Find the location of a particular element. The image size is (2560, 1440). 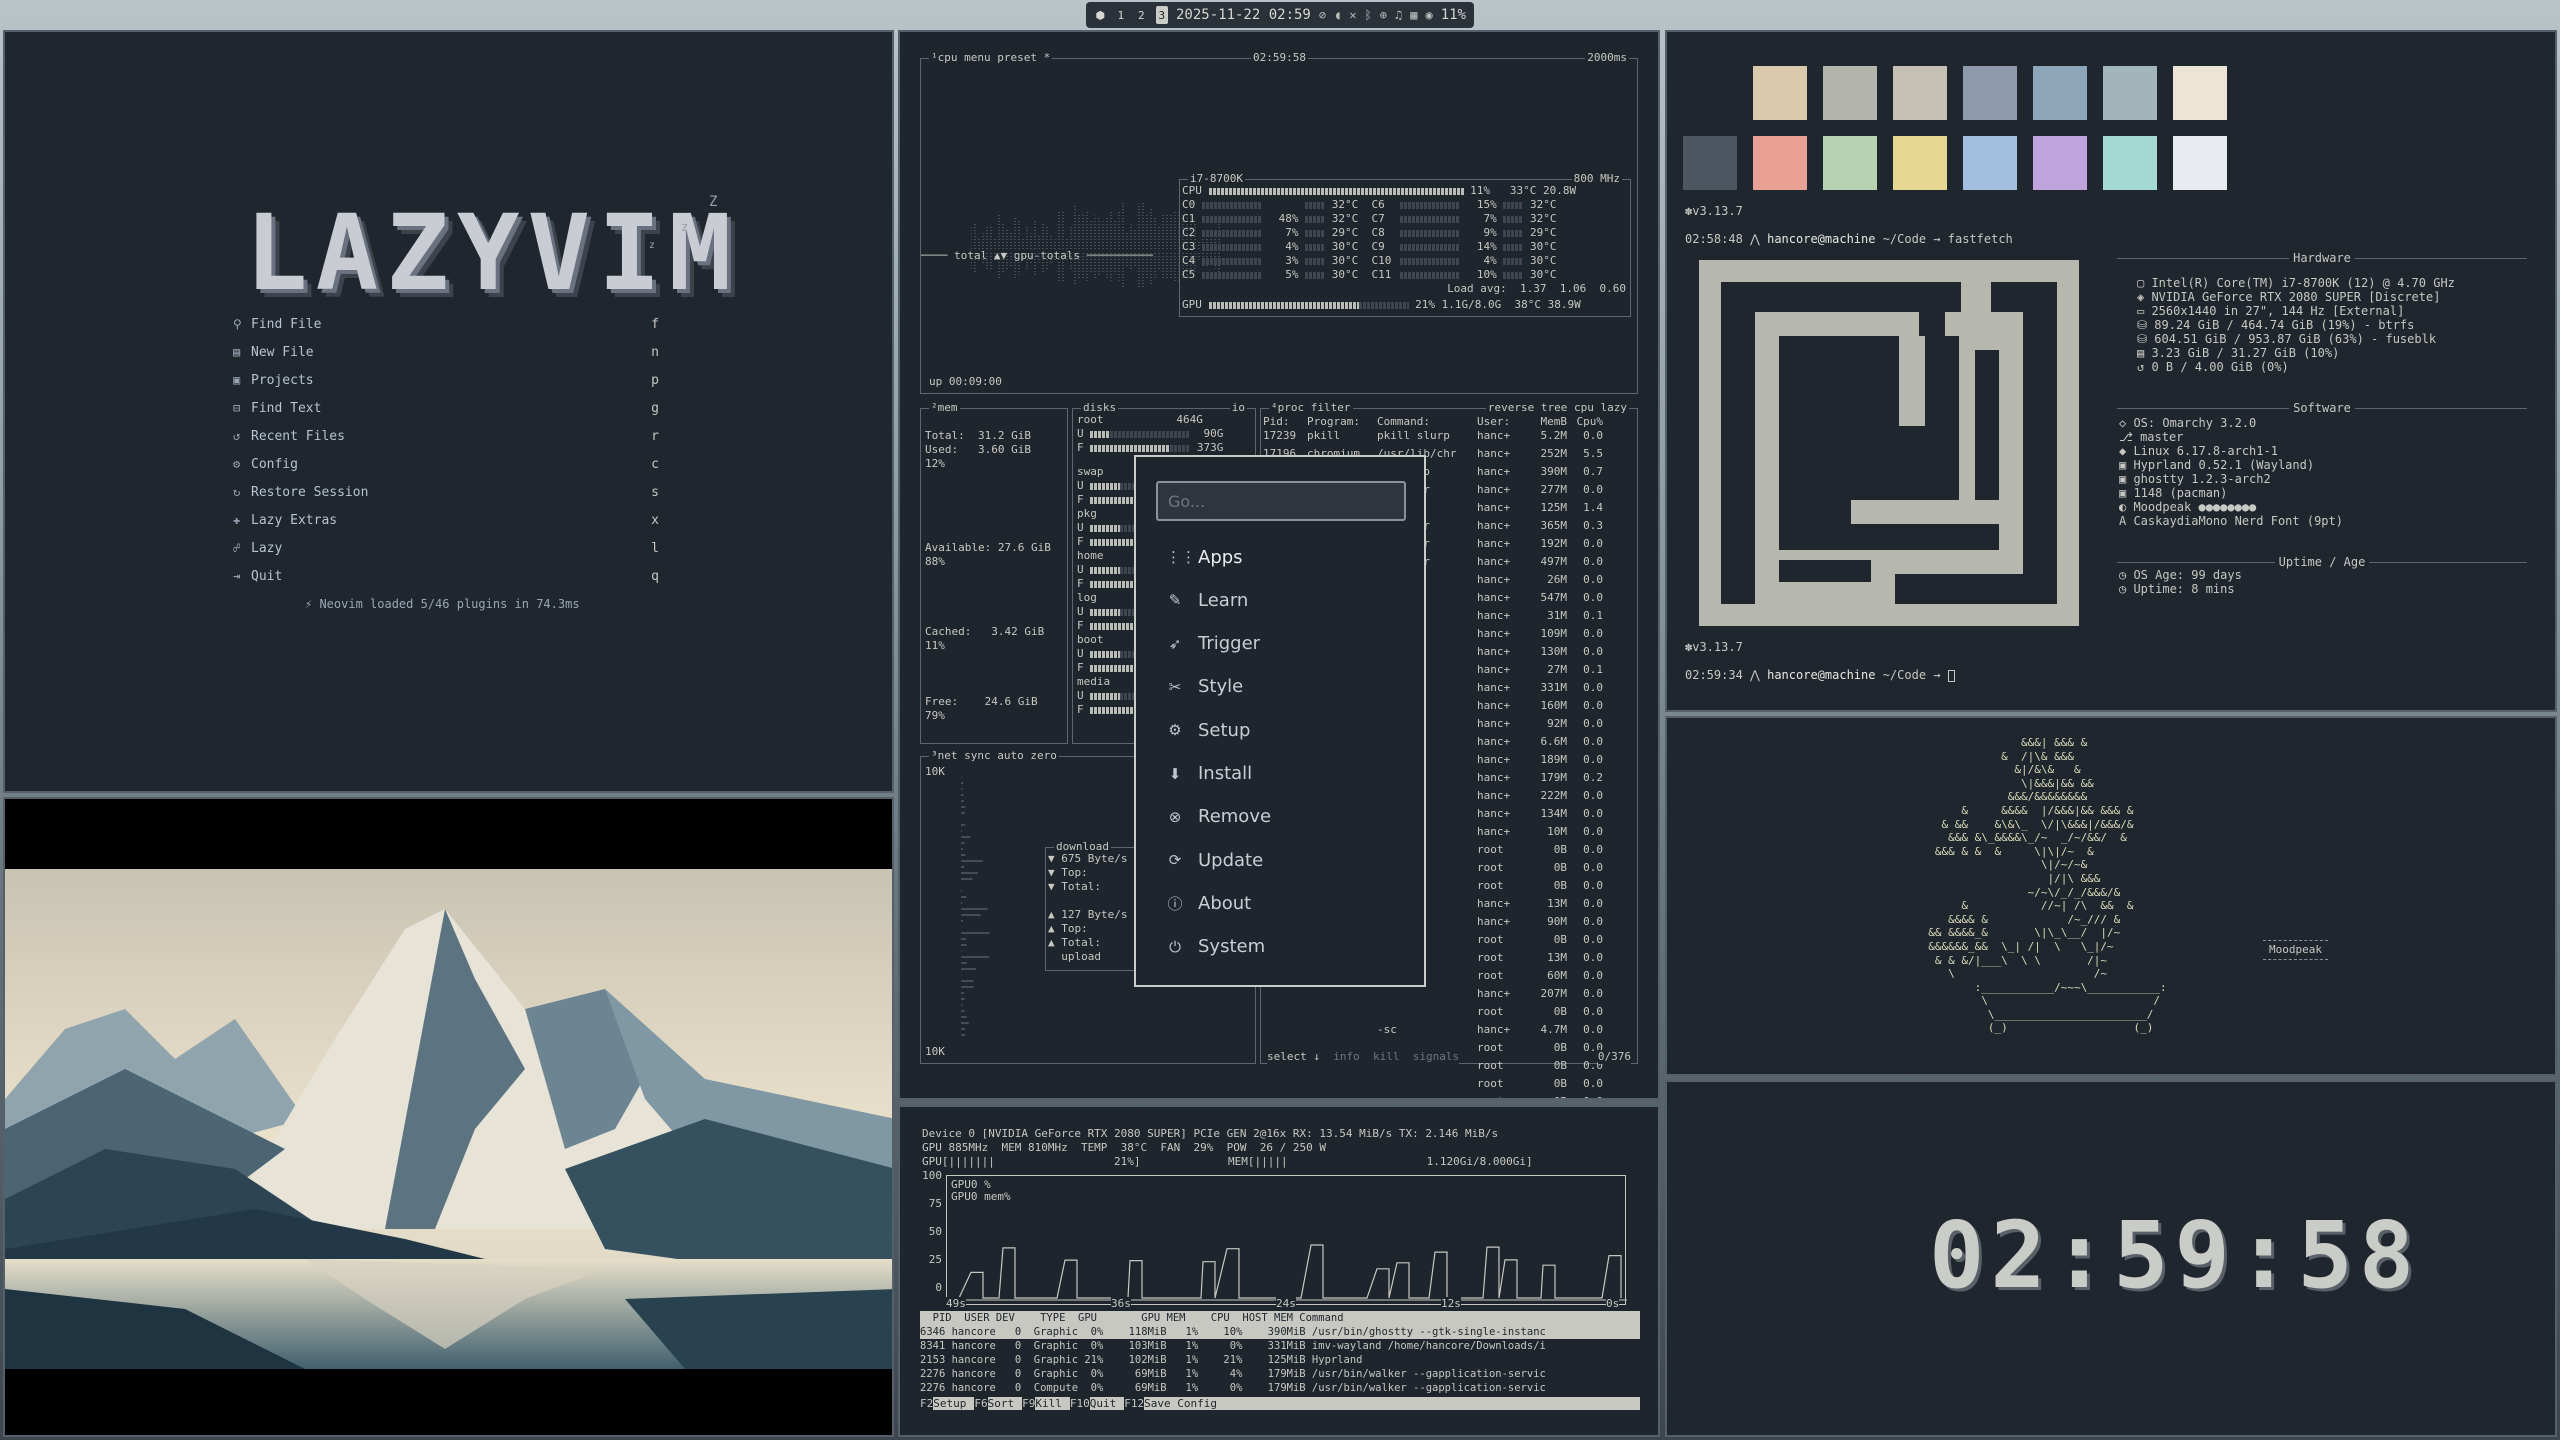

launcher-item-install: ⬇ Install is located at coordinates (1286, 774).